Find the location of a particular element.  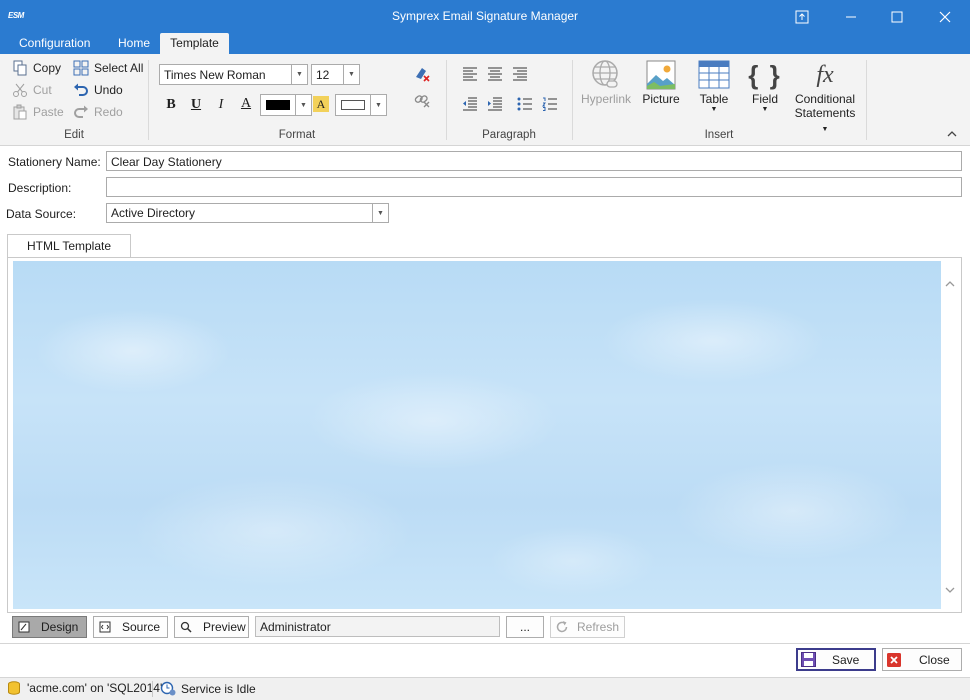

close-window-button is located at coordinates (945, 16).